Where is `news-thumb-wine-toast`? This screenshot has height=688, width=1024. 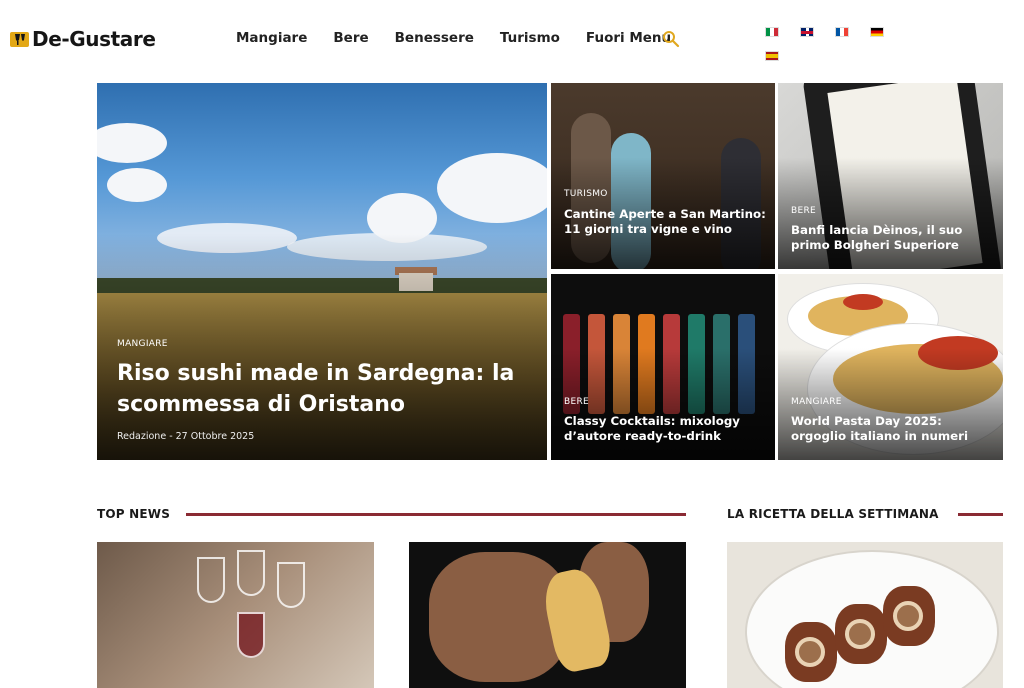
news-thumb-wine-toast is located at coordinates (235, 615).